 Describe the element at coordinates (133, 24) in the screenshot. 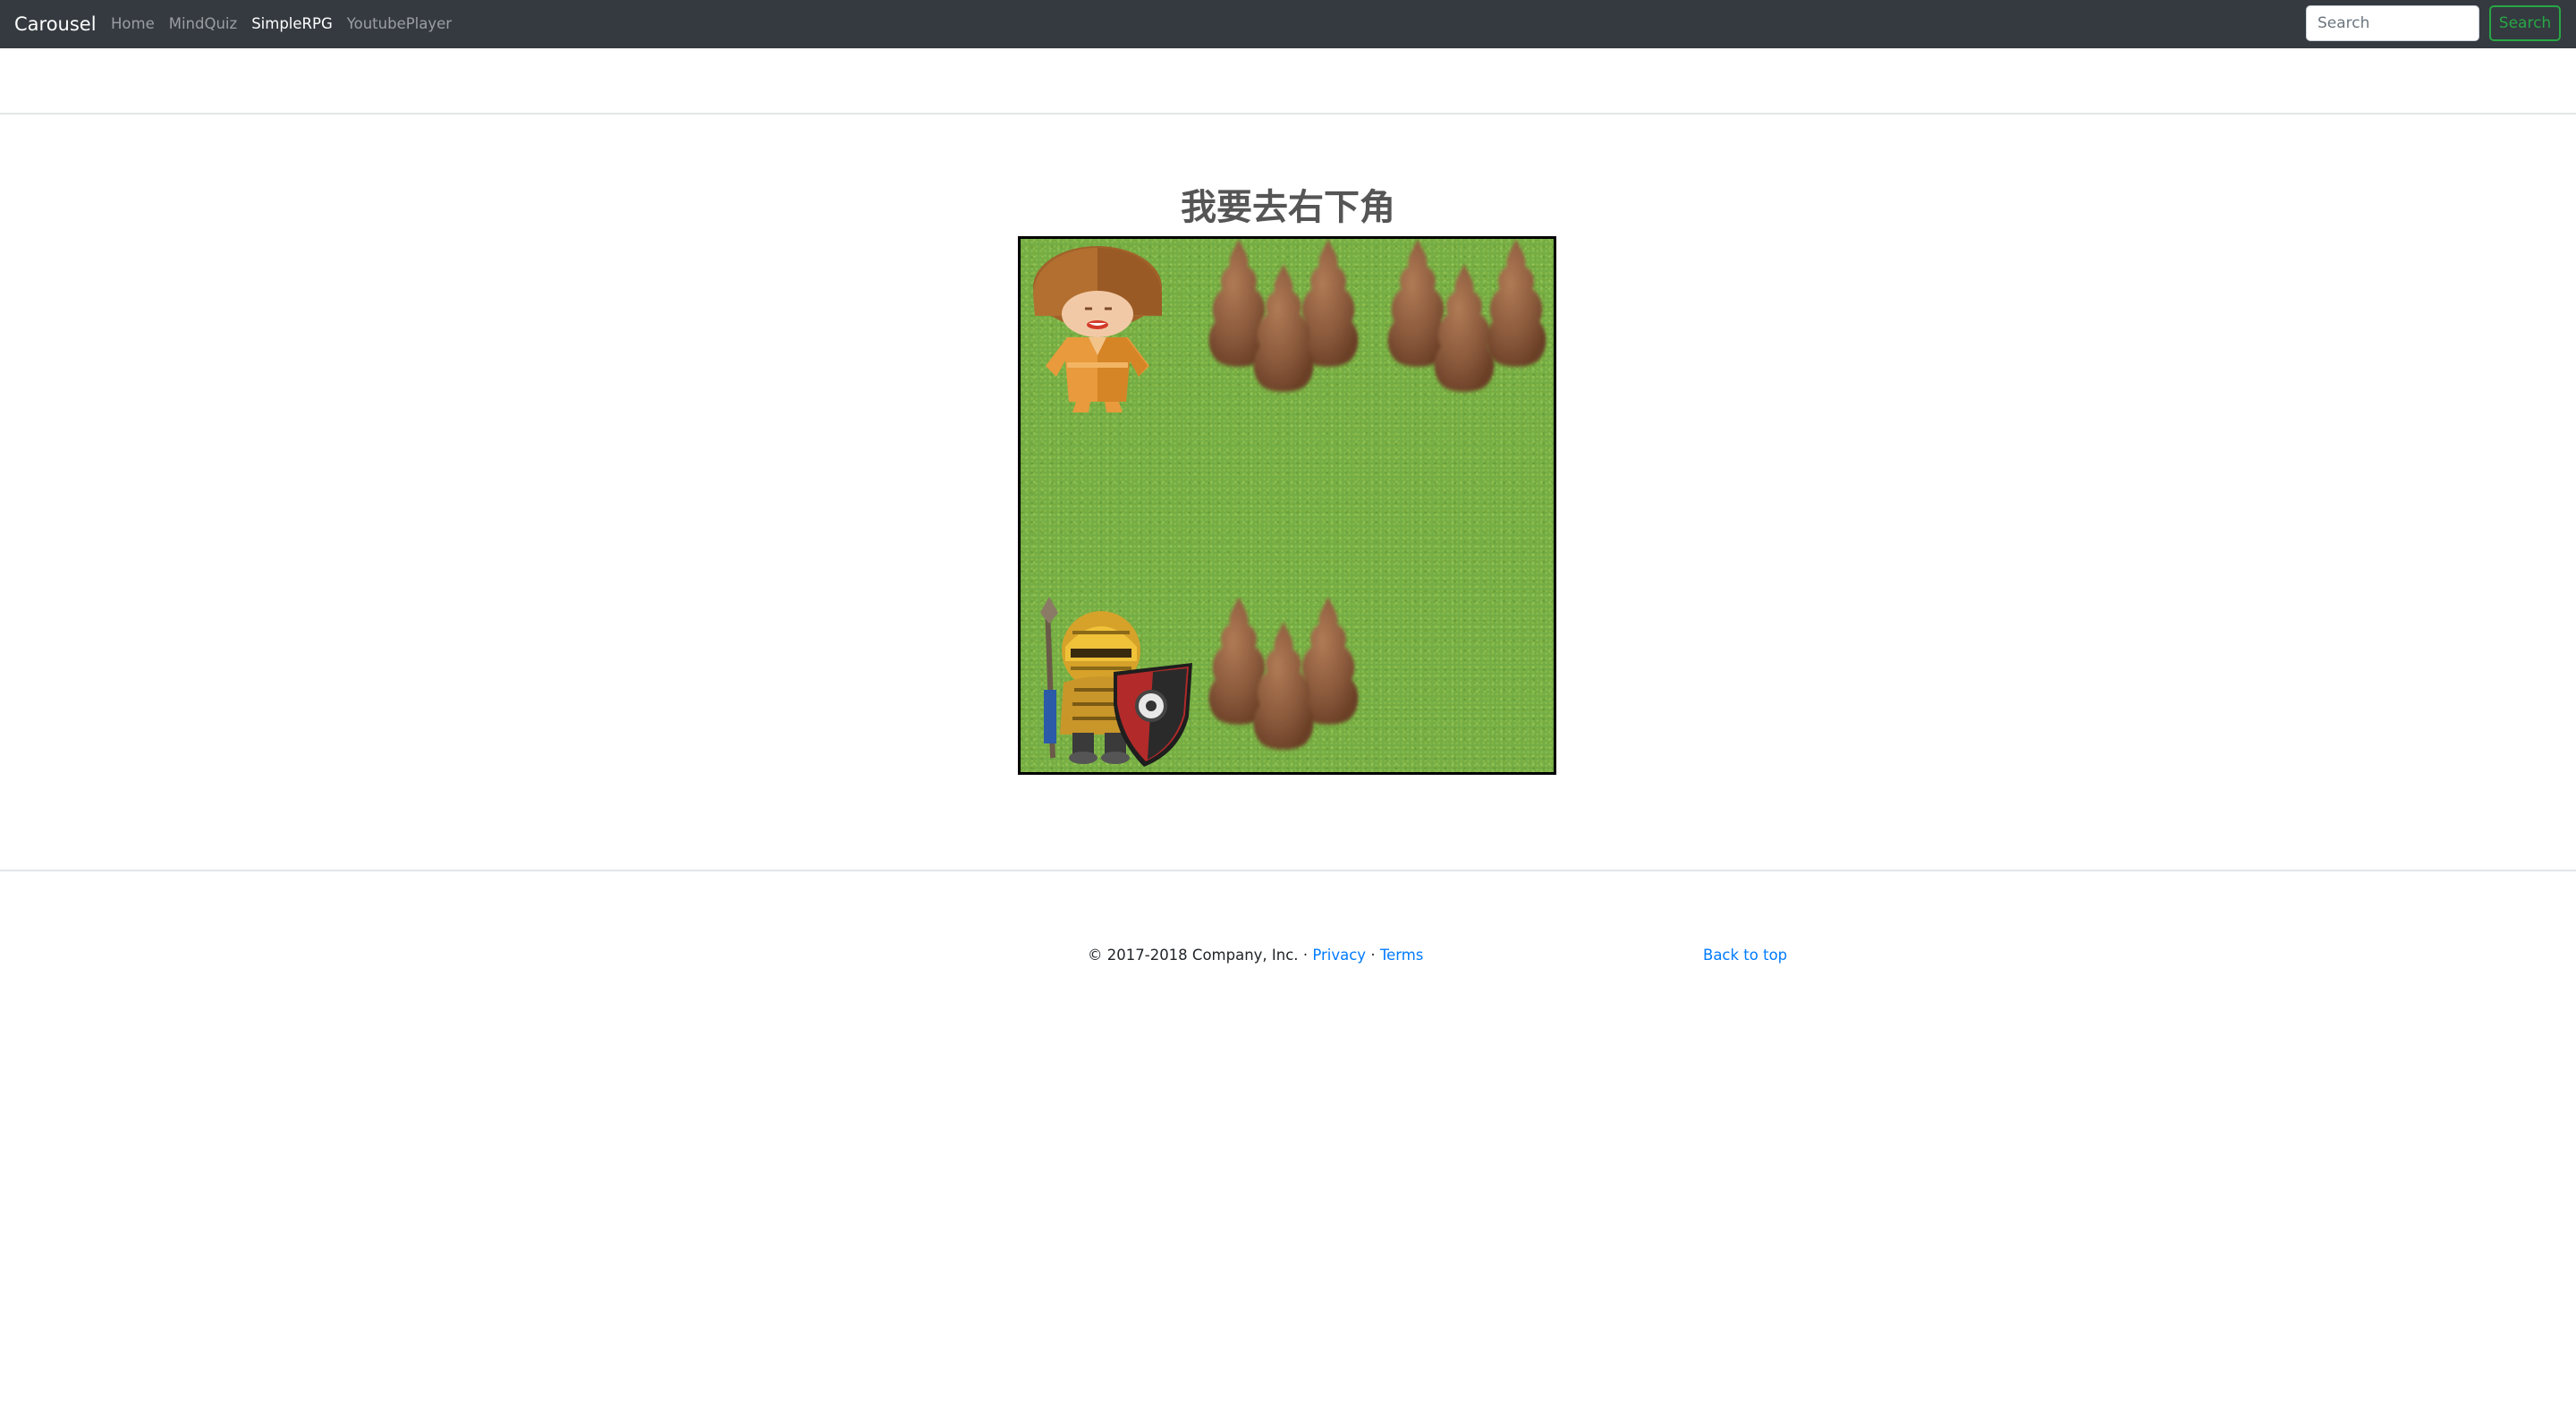

I see `nav-link-home: Home` at that location.